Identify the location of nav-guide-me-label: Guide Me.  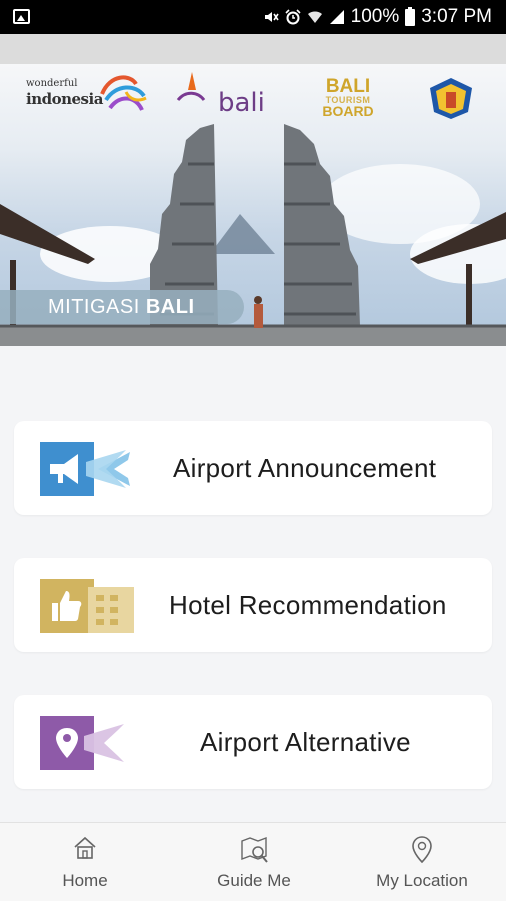
(254, 880).